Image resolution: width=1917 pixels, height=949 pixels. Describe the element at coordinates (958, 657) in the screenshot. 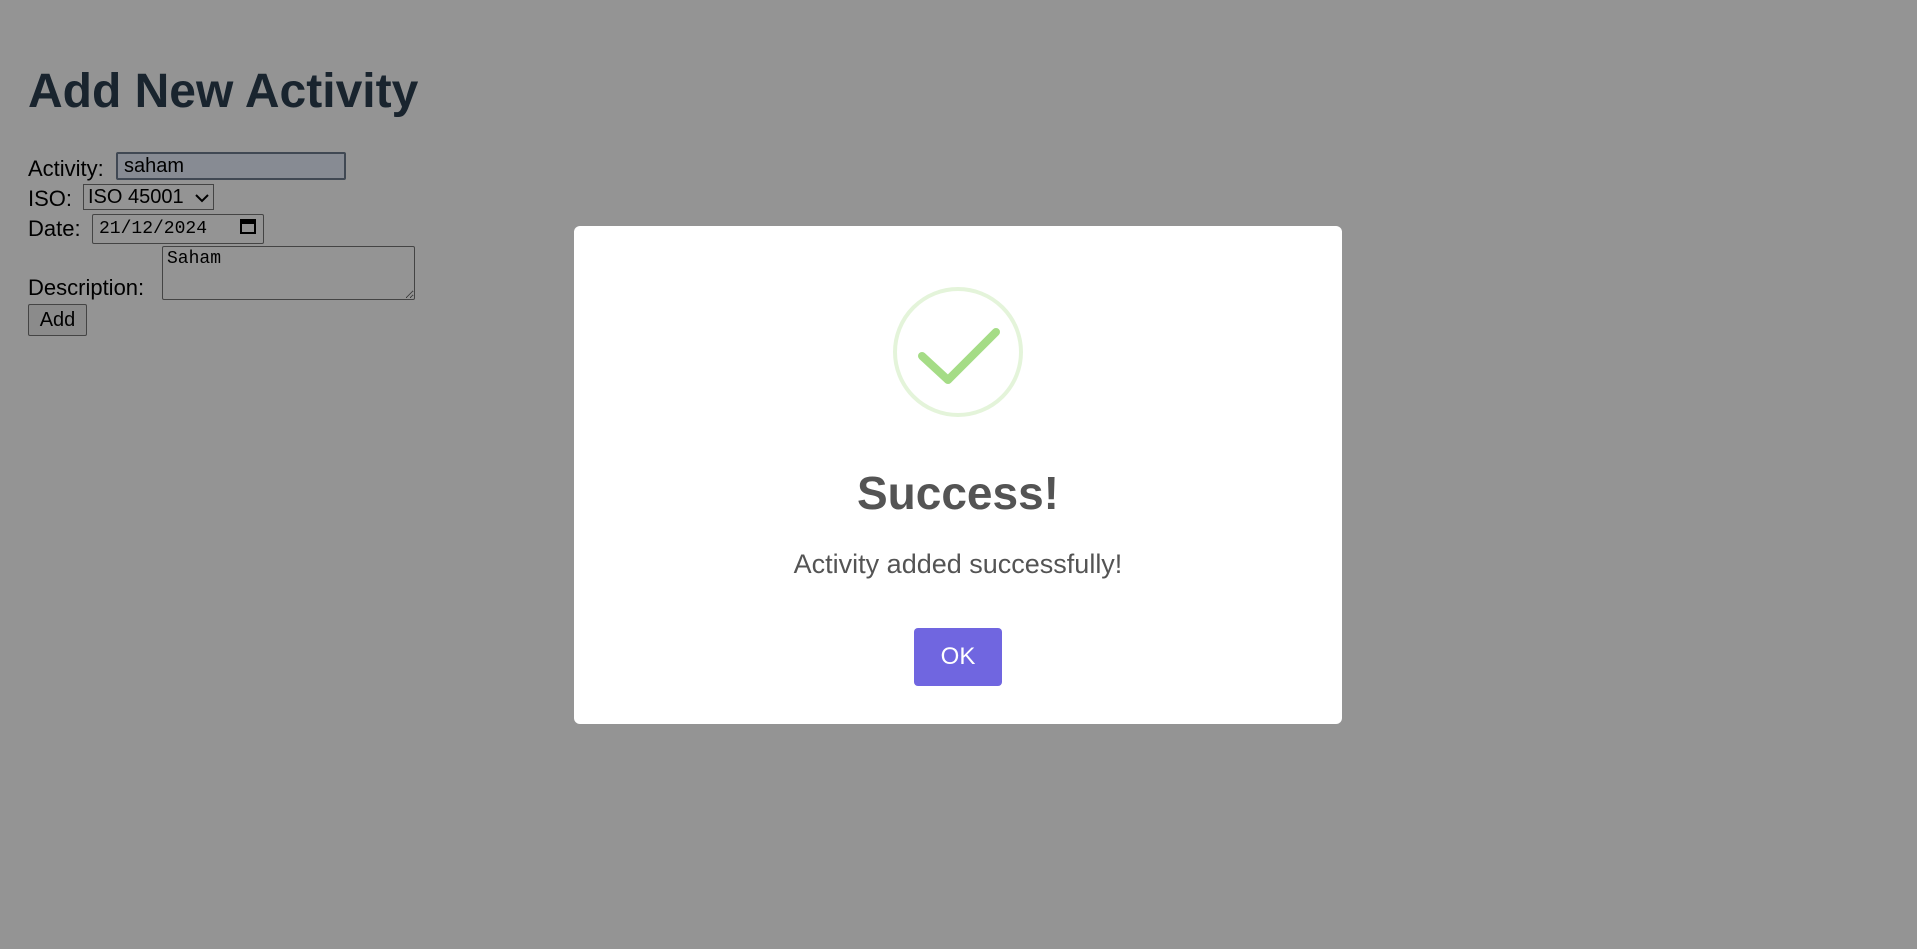

I see `ok-button: OK` at that location.